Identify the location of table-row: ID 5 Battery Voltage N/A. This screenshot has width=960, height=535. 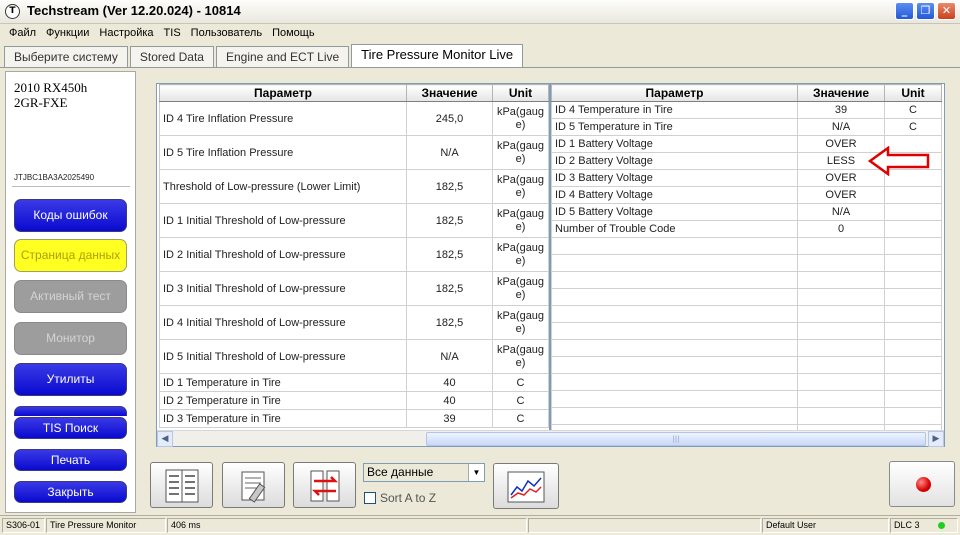
(746, 212).